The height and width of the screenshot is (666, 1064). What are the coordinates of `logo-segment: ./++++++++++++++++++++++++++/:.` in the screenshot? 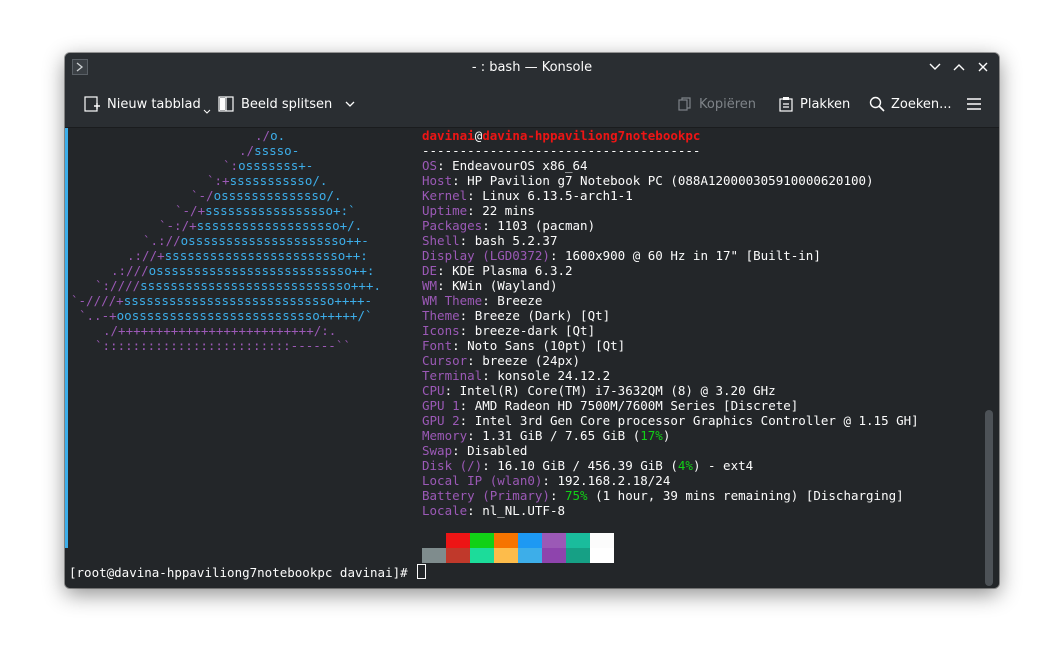 It's located at (220, 330).